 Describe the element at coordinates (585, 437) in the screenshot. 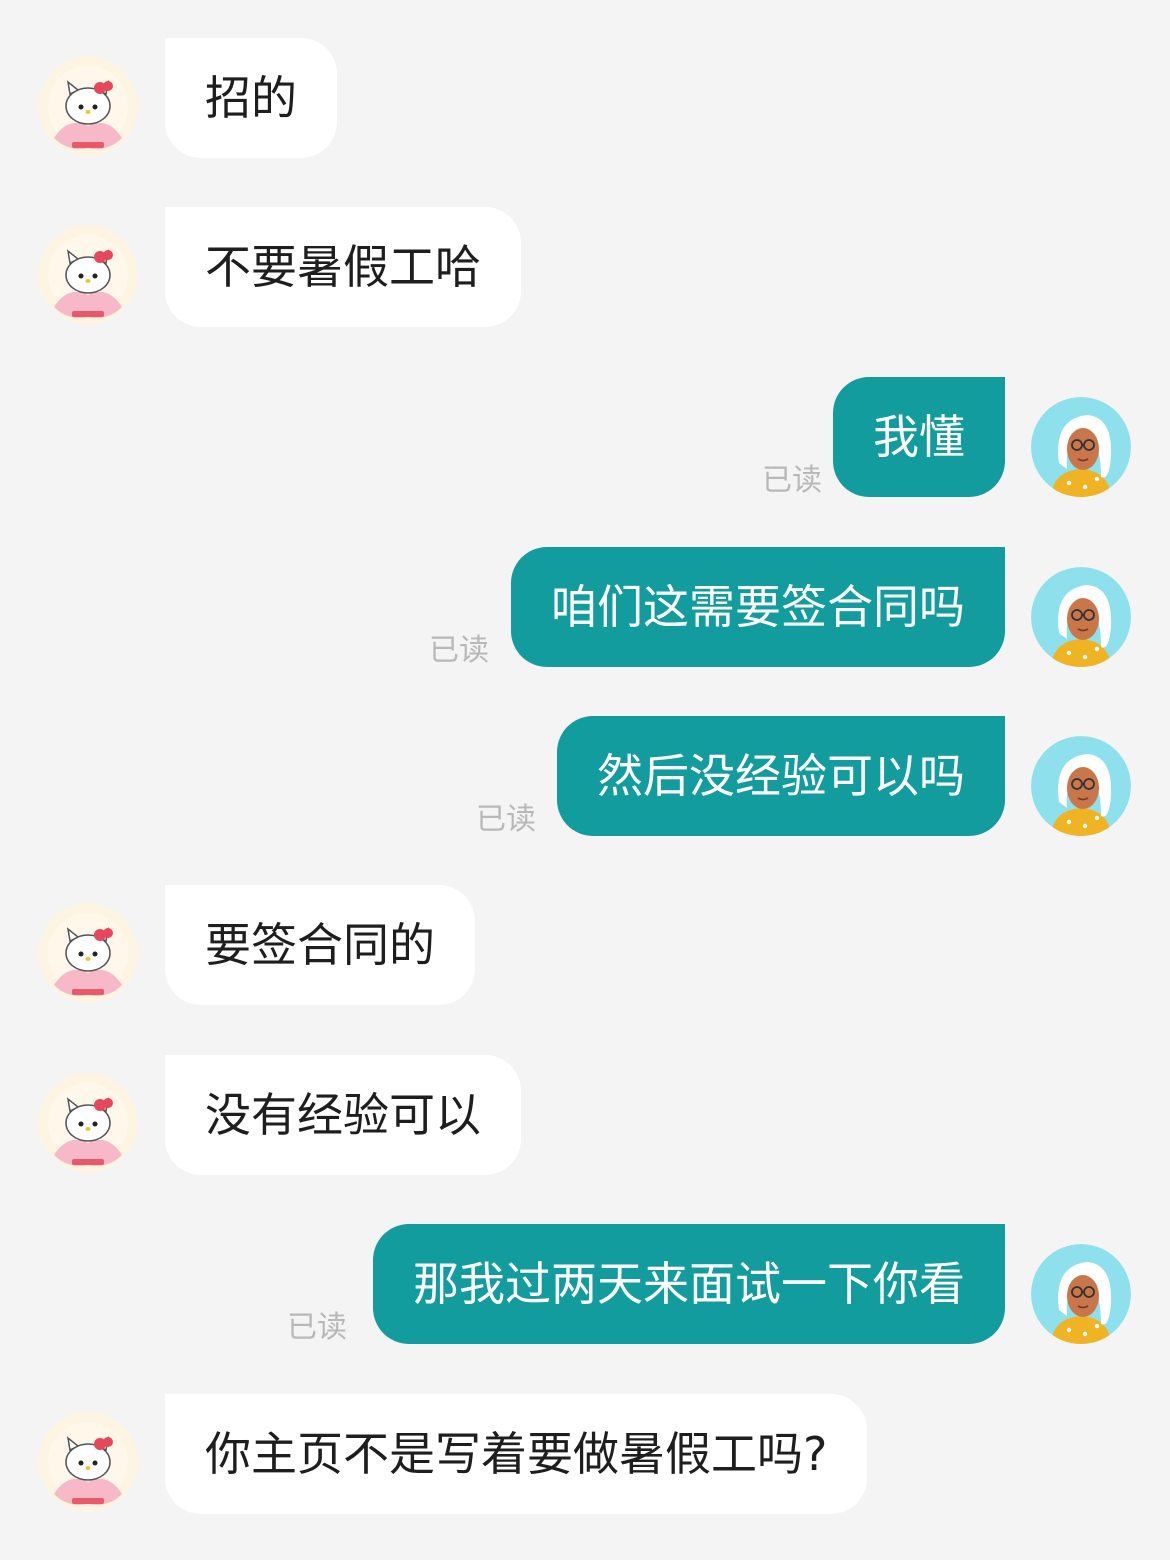

I see `message-row-outgoing: 已读 我懂` at that location.